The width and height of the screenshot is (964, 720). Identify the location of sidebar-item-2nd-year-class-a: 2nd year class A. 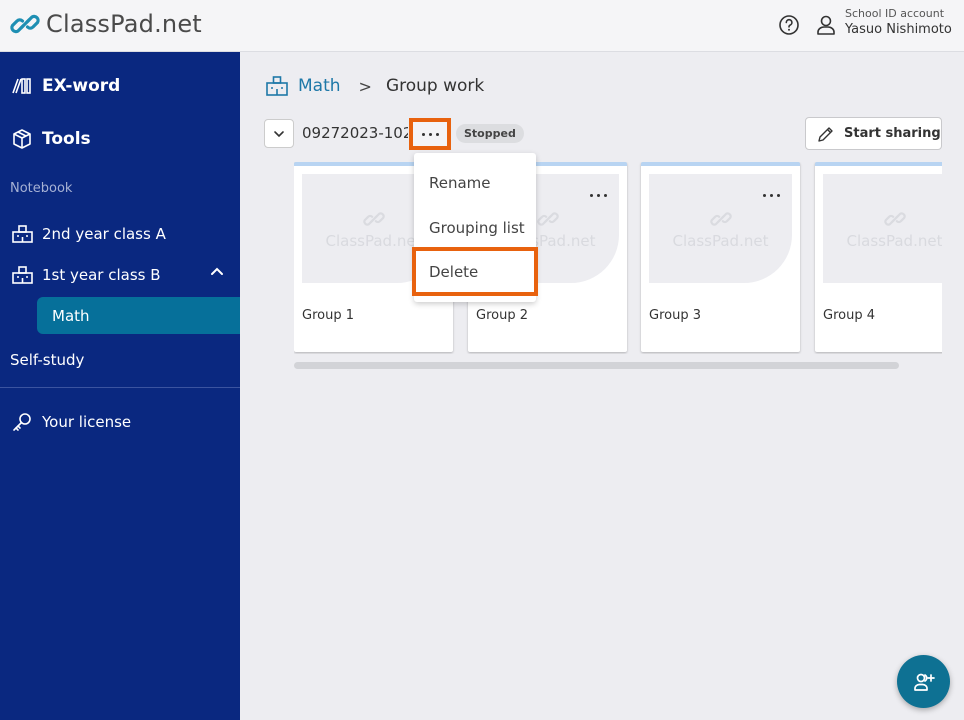
(120, 234).